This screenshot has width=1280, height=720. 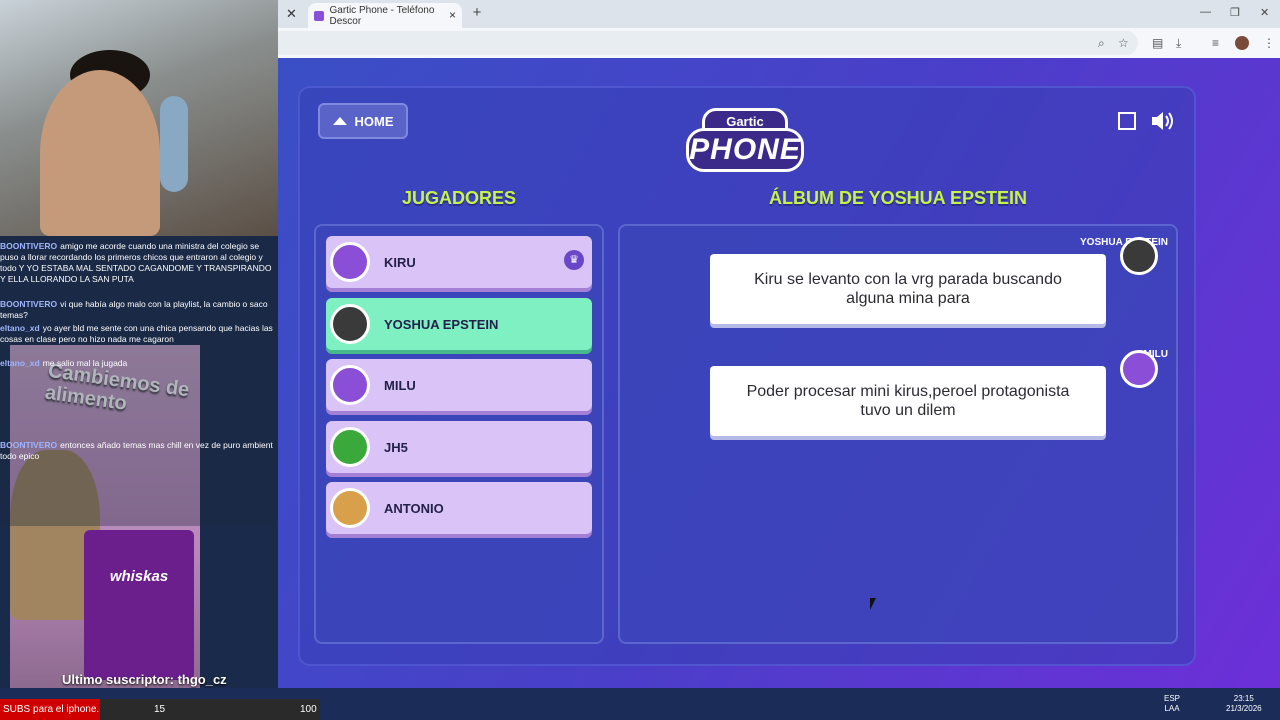 What do you see at coordinates (308, 709) in the screenshot?
I see `ticker-goal: 100` at bounding box center [308, 709].